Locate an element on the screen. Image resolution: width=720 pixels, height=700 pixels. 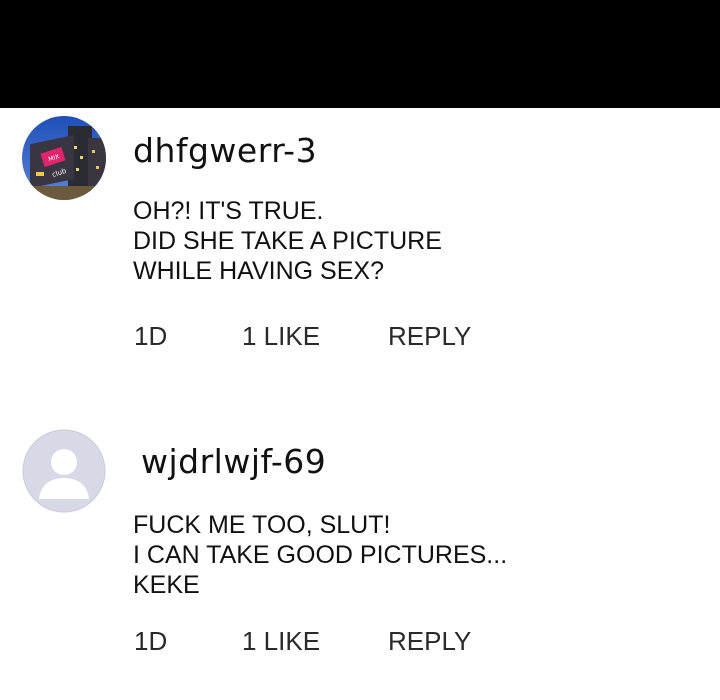
comment-line: WHILE HAVING SEX? is located at coordinates (258, 271).